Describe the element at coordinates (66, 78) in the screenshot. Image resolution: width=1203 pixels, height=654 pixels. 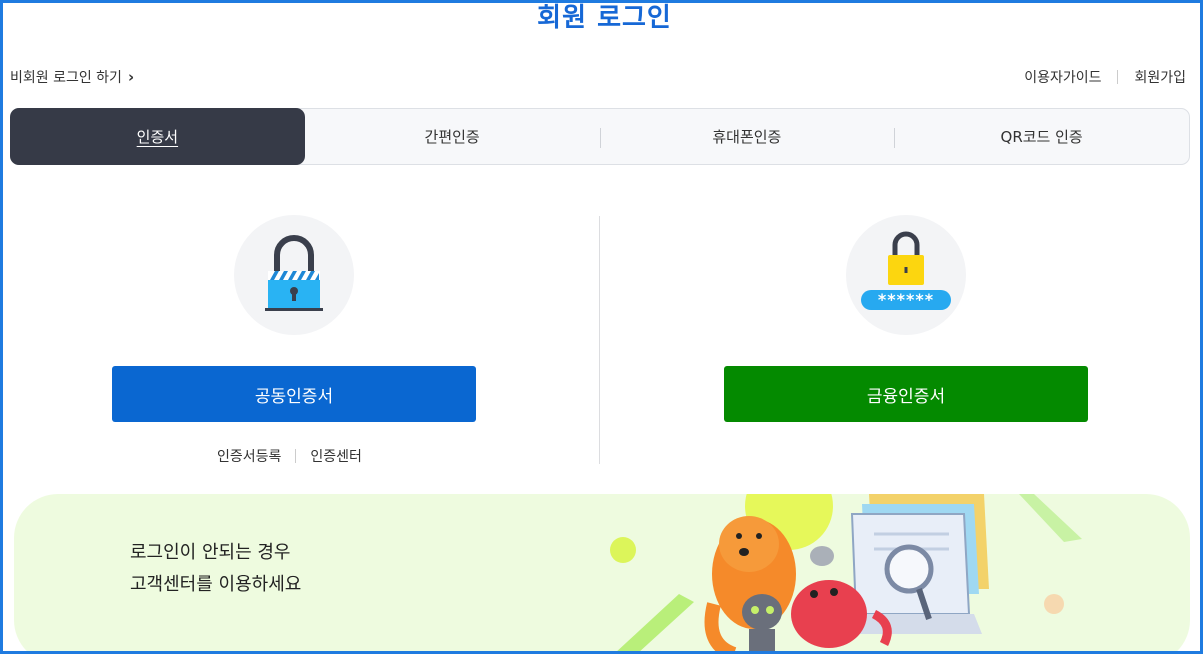
I see `guest-login-label: 비회원 로그인 하기` at that location.